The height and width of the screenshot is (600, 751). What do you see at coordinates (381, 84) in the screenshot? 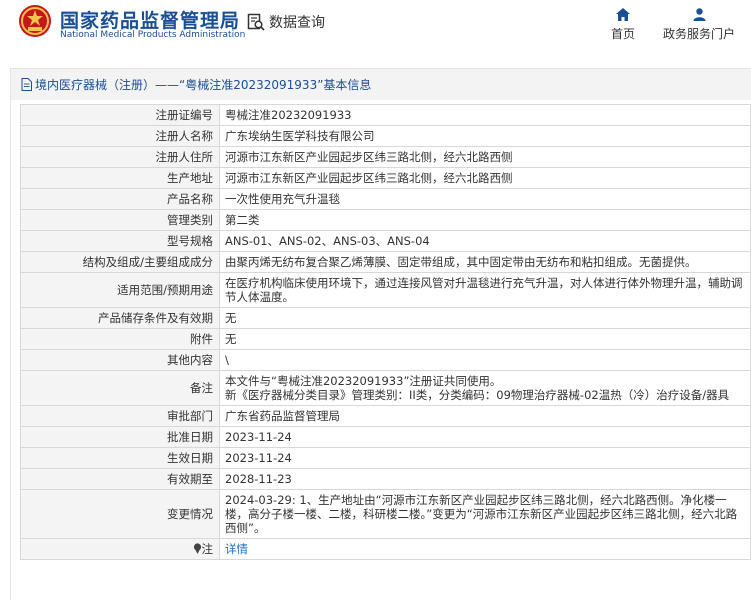
I see `record-title-bar: 境内医疗器械（注册）——“粤械注准20232091933”基本信息` at bounding box center [381, 84].